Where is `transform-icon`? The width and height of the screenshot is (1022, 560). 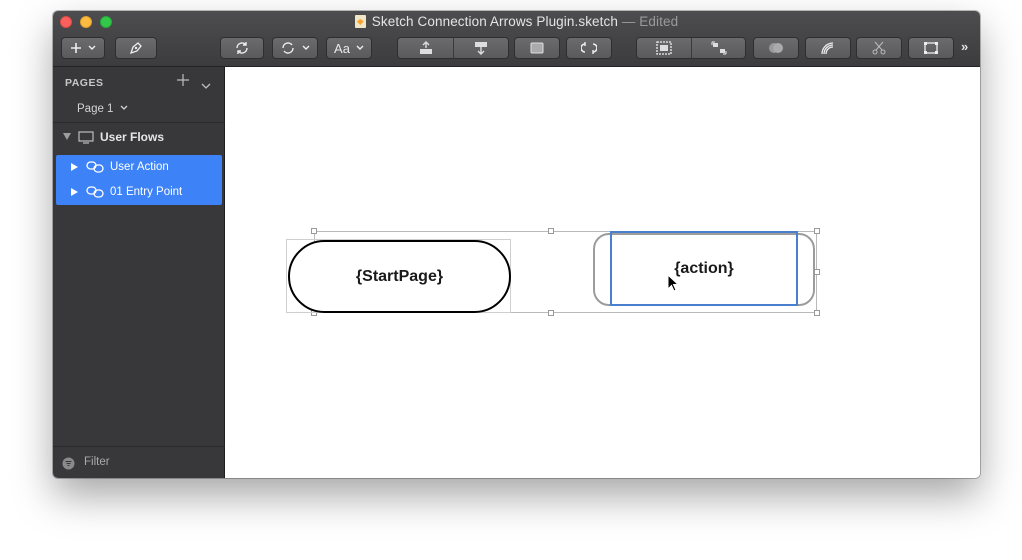 transform-icon is located at coordinates (931, 48).